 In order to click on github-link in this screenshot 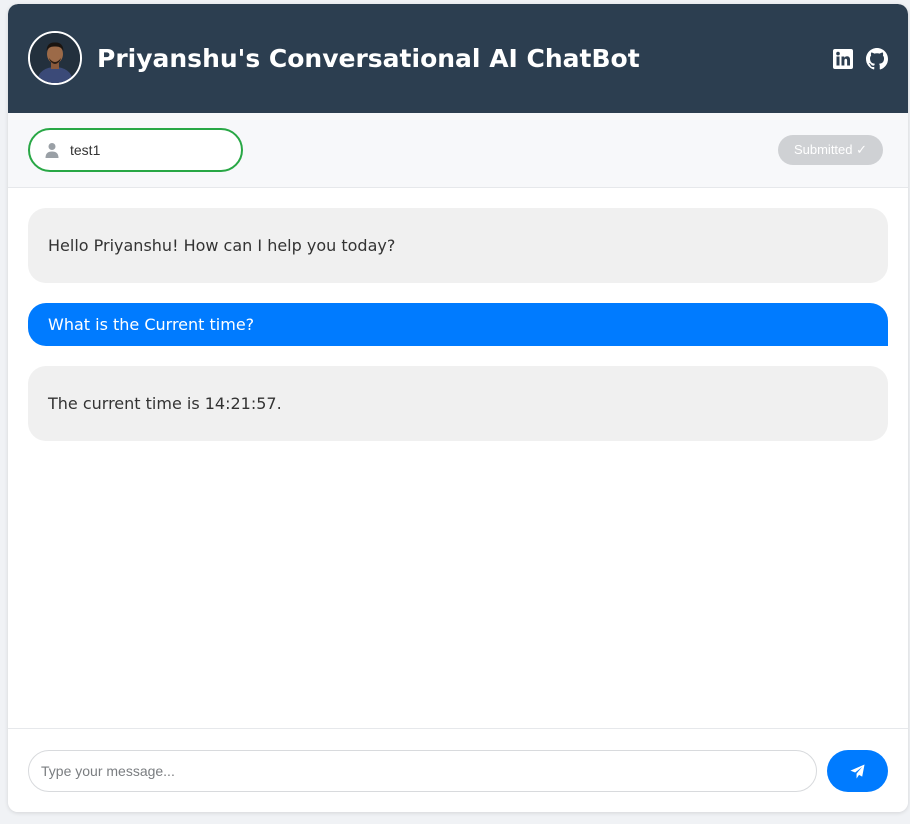, I will do `click(877, 59)`.